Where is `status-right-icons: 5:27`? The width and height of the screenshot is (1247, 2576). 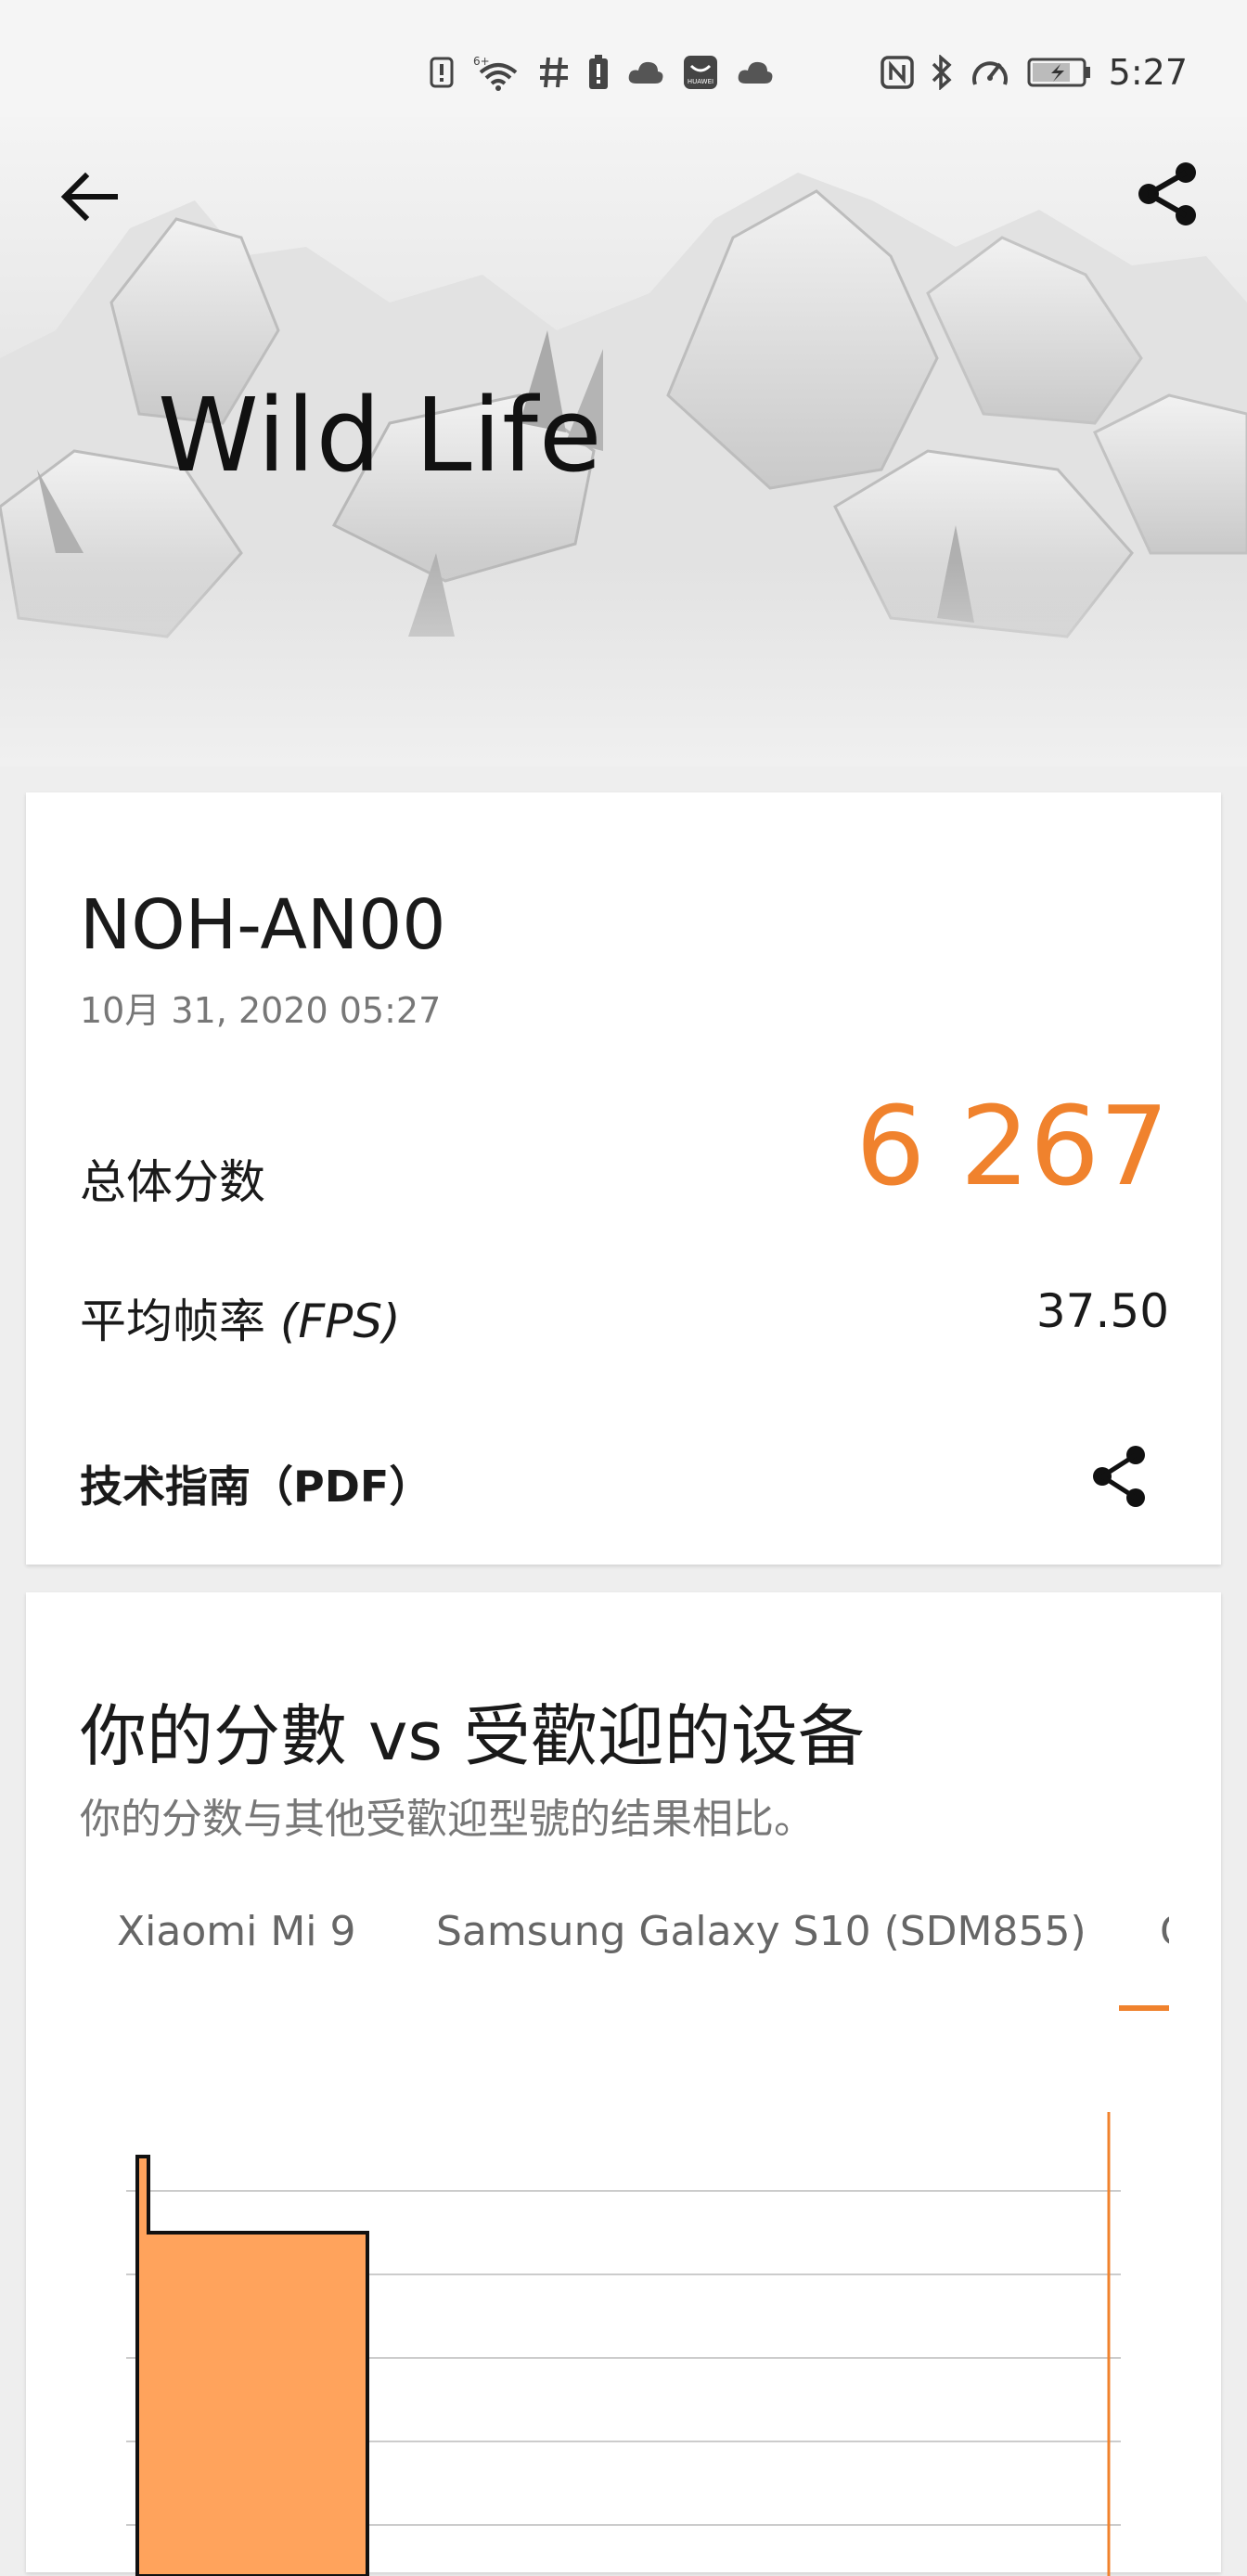
status-right-icons: 5:27 is located at coordinates (1034, 72).